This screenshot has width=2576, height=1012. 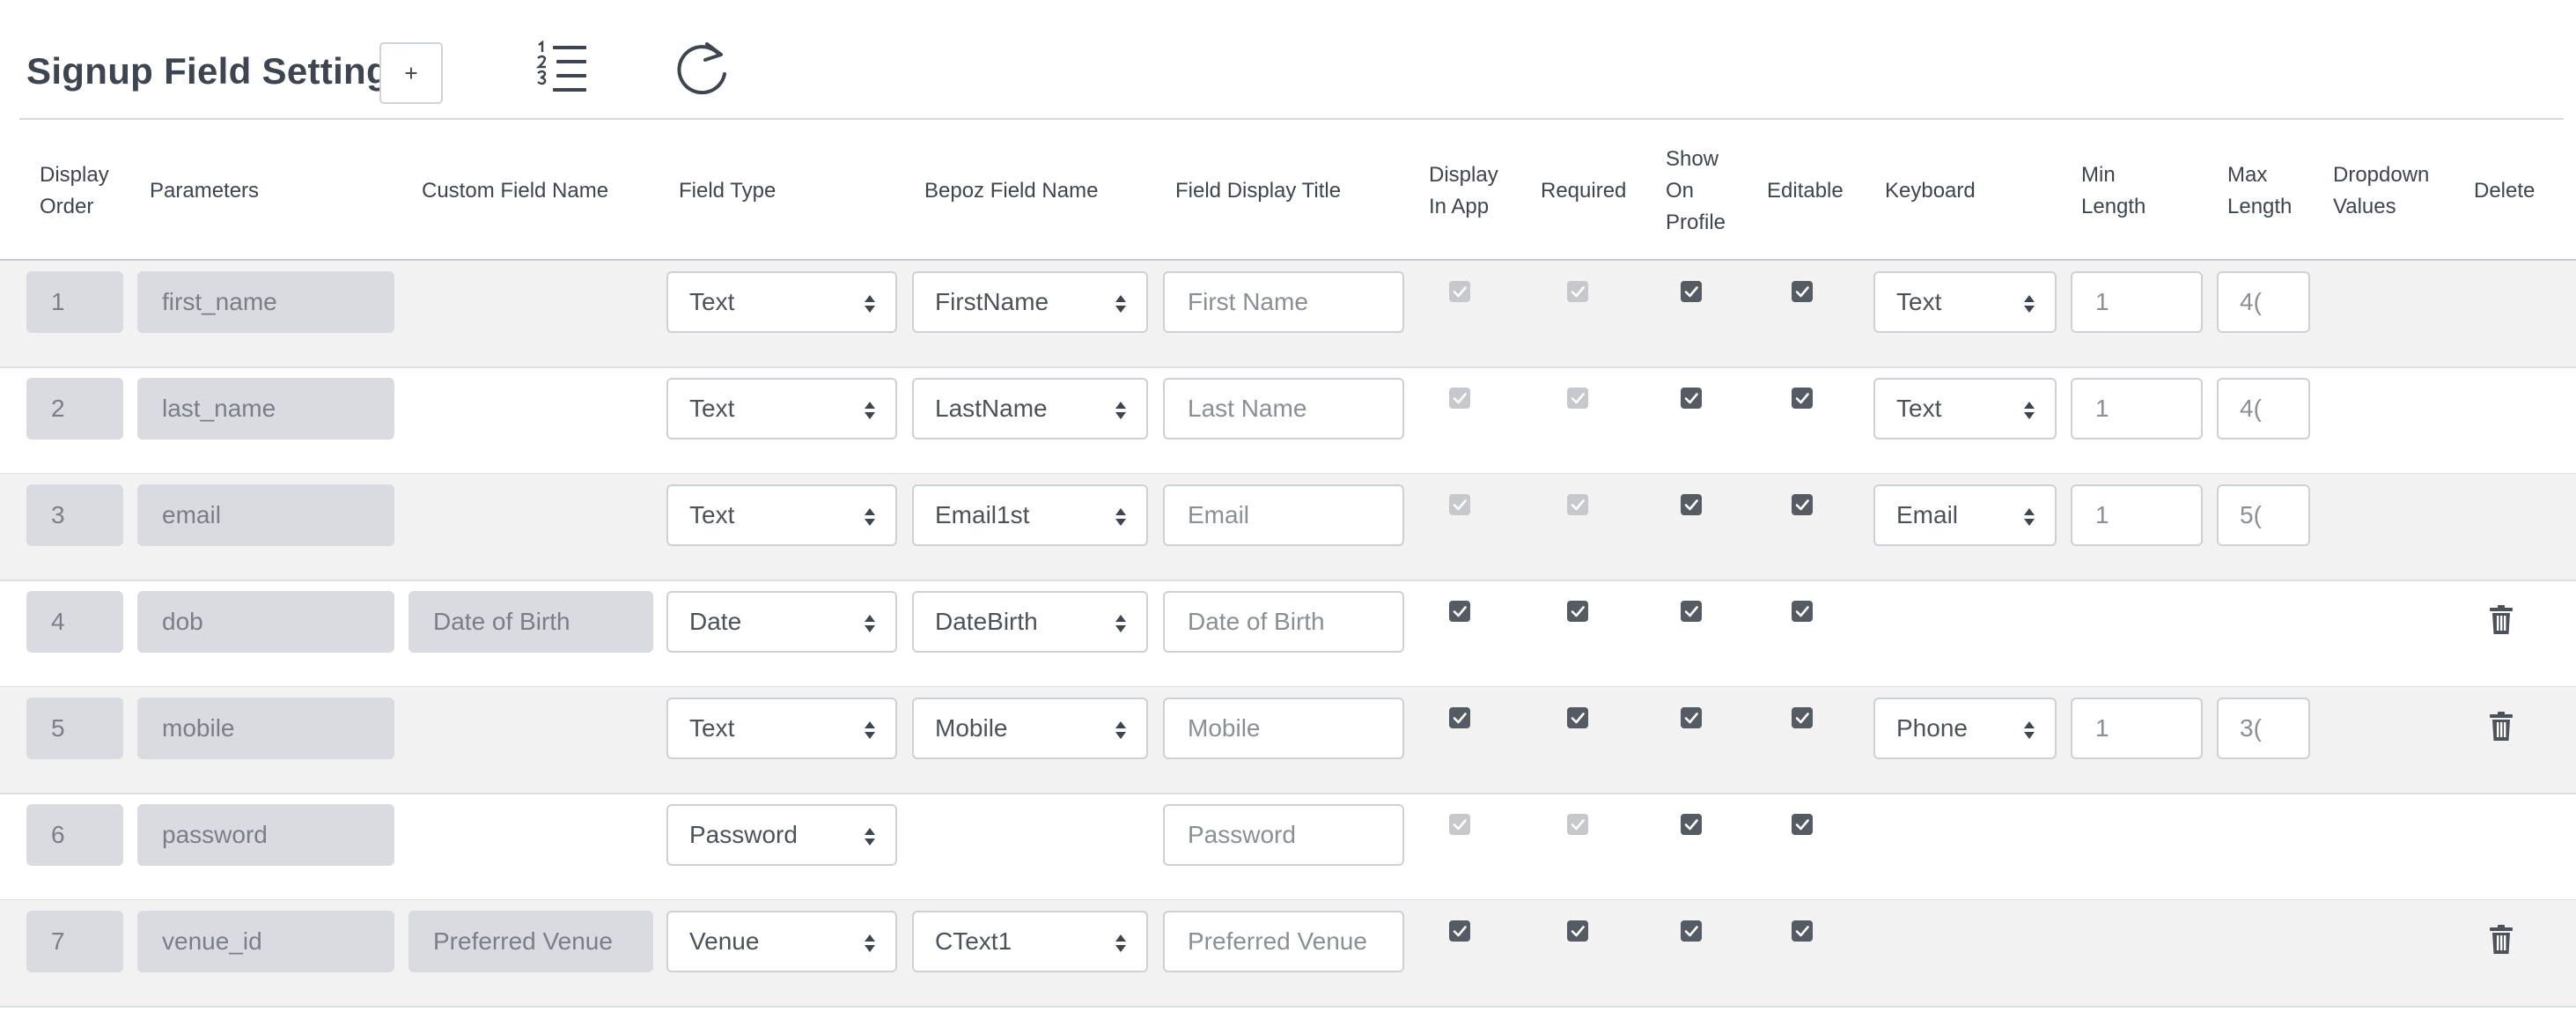 I want to click on bepoz-field-name-select: LastName, so click(x=1030, y=409).